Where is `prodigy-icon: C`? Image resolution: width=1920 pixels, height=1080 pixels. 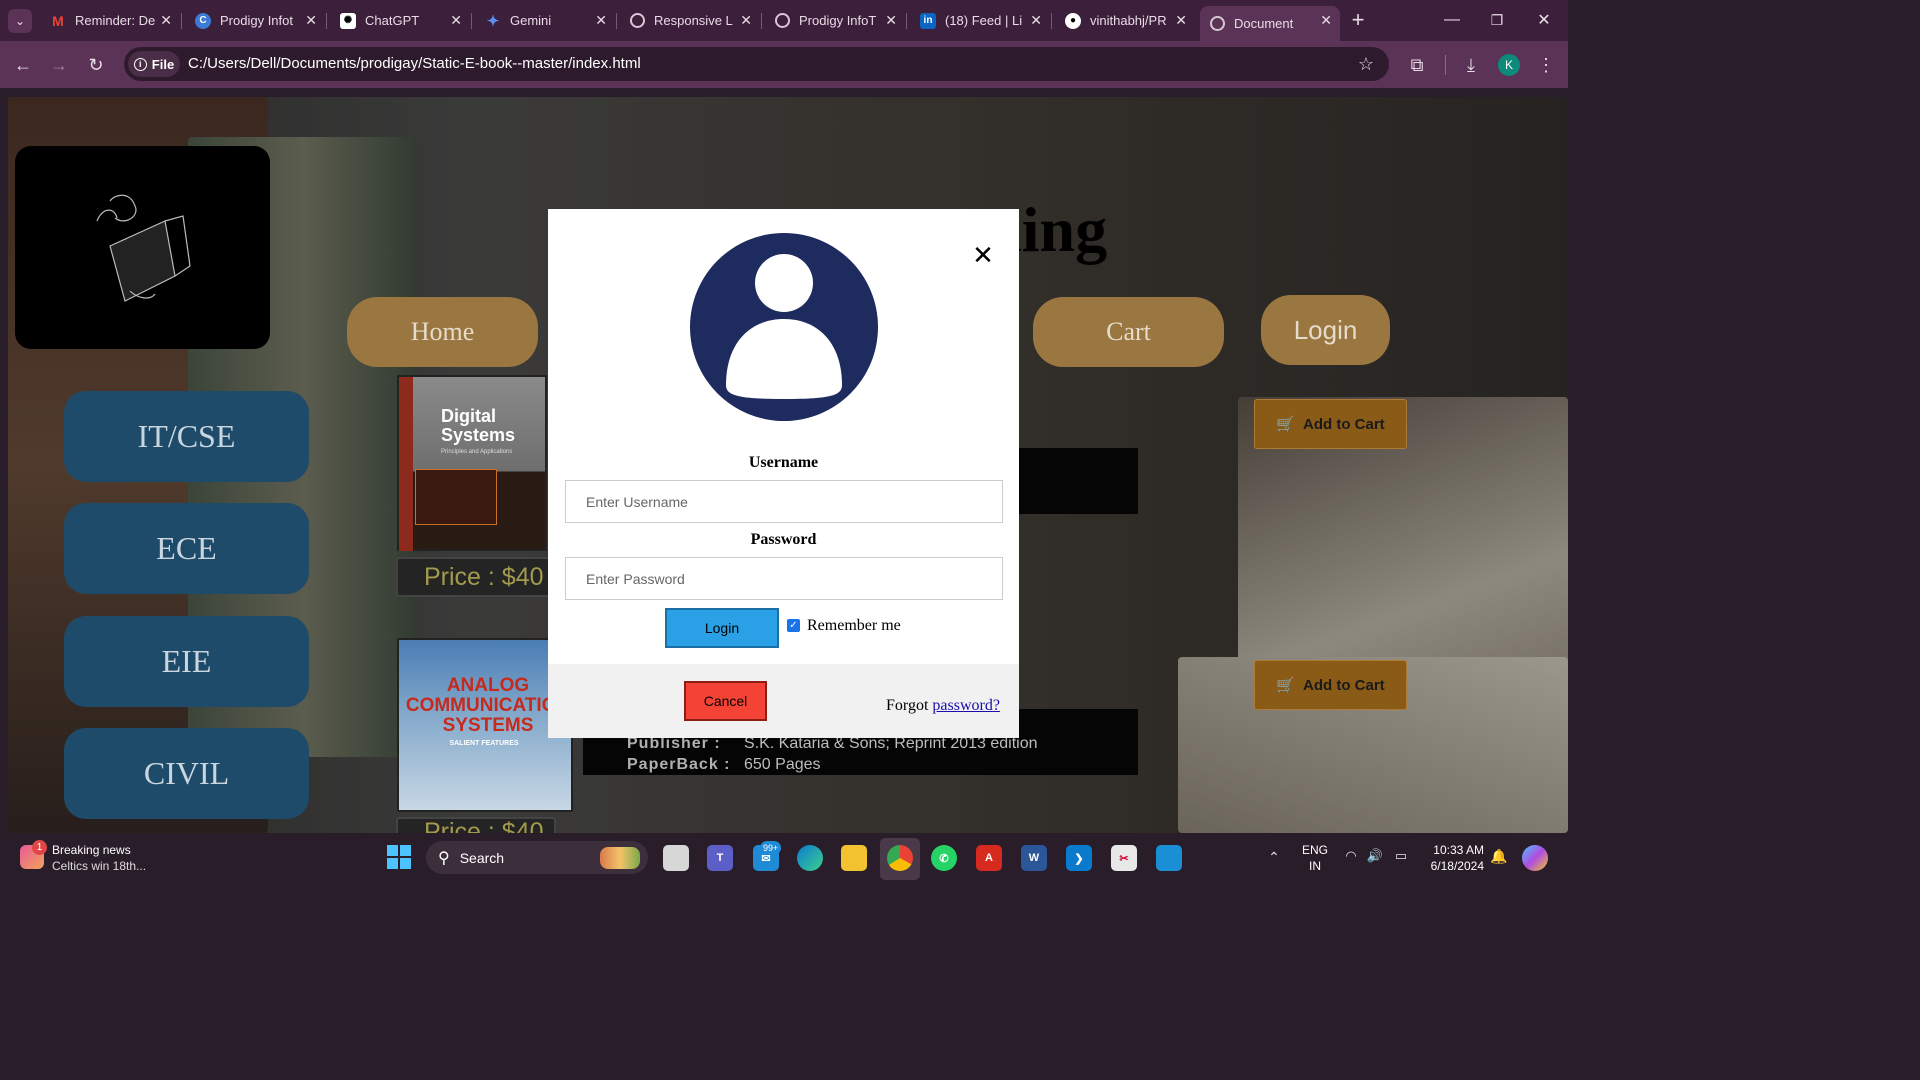
prodigy-icon: C is located at coordinates (203, 20).